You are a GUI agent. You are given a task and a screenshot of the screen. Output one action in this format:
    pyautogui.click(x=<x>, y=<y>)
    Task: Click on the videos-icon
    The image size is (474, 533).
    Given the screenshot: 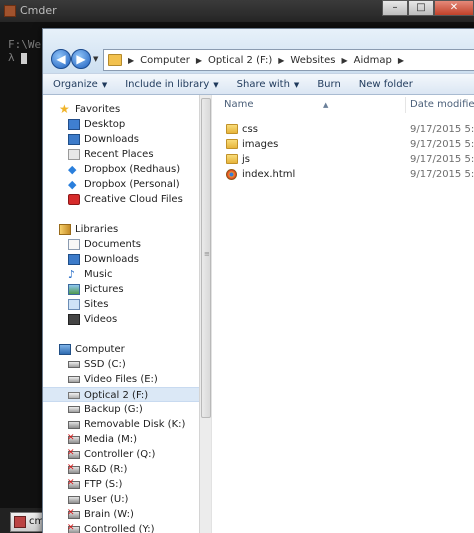 What is the action you would take?
    pyautogui.click(x=74, y=319)
    